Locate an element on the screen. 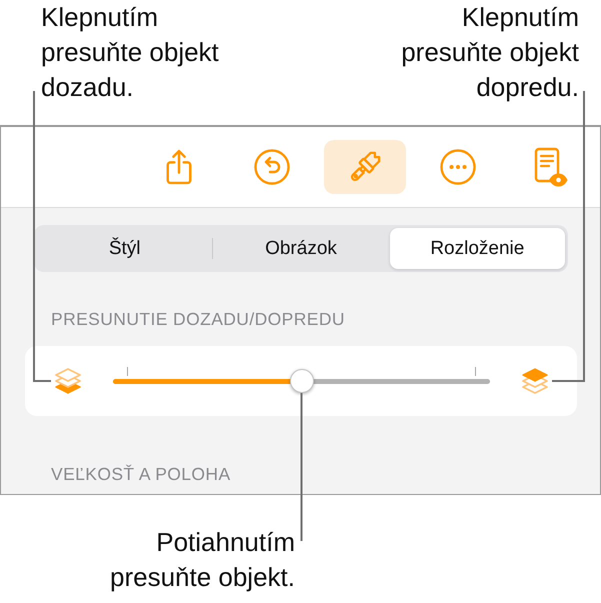  paintbrush-button is located at coordinates (365, 167).